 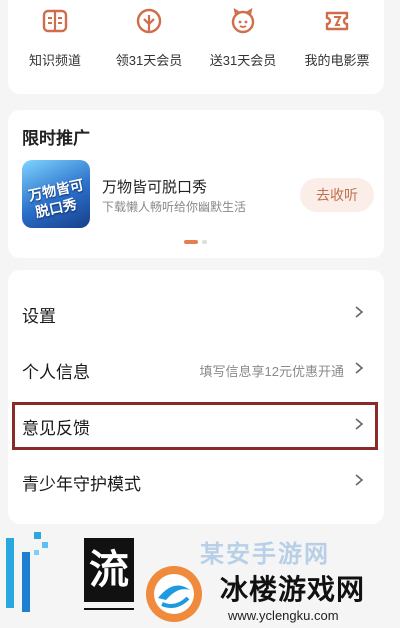 What do you see at coordinates (337, 21) in the screenshot?
I see `ticket-icon` at bounding box center [337, 21].